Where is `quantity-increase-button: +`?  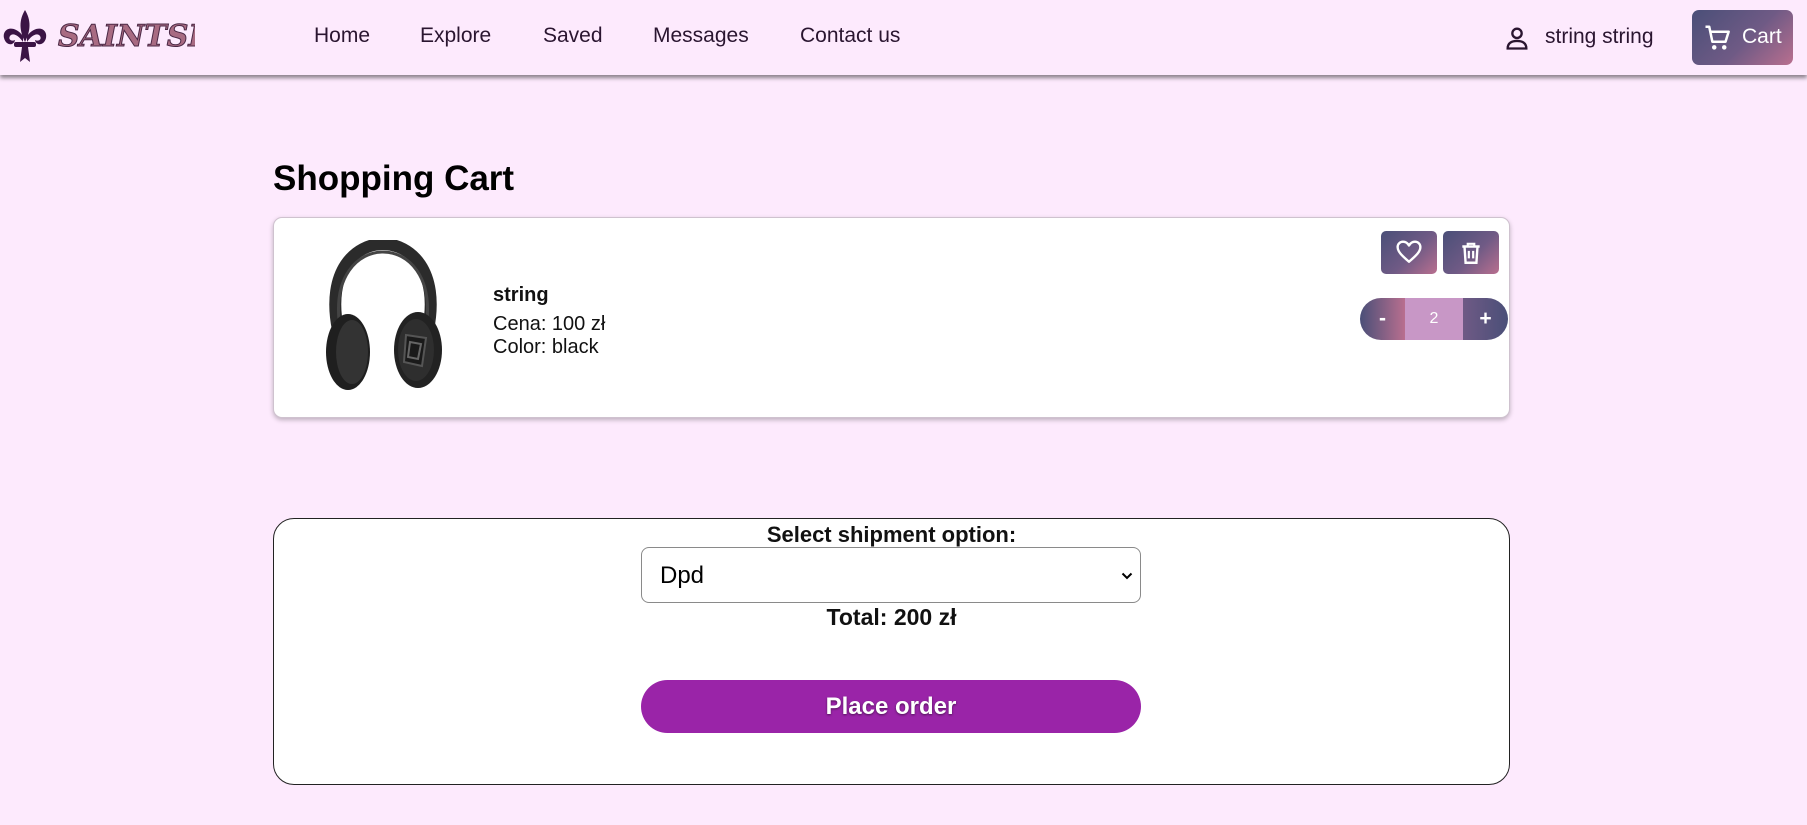
quantity-increase-button: + is located at coordinates (1485, 319).